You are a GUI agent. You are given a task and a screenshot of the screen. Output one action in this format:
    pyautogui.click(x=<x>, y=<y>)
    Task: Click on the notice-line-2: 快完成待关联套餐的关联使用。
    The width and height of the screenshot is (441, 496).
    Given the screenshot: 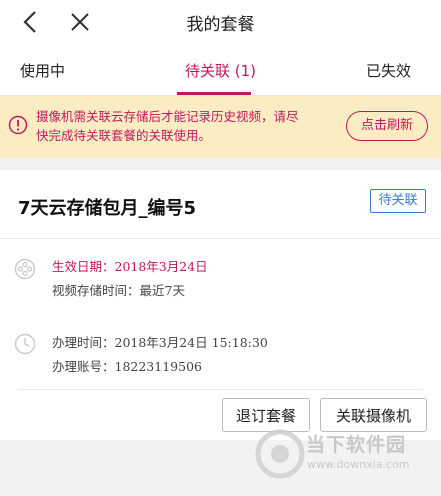 What is the action you would take?
    pyautogui.click(x=124, y=135)
    